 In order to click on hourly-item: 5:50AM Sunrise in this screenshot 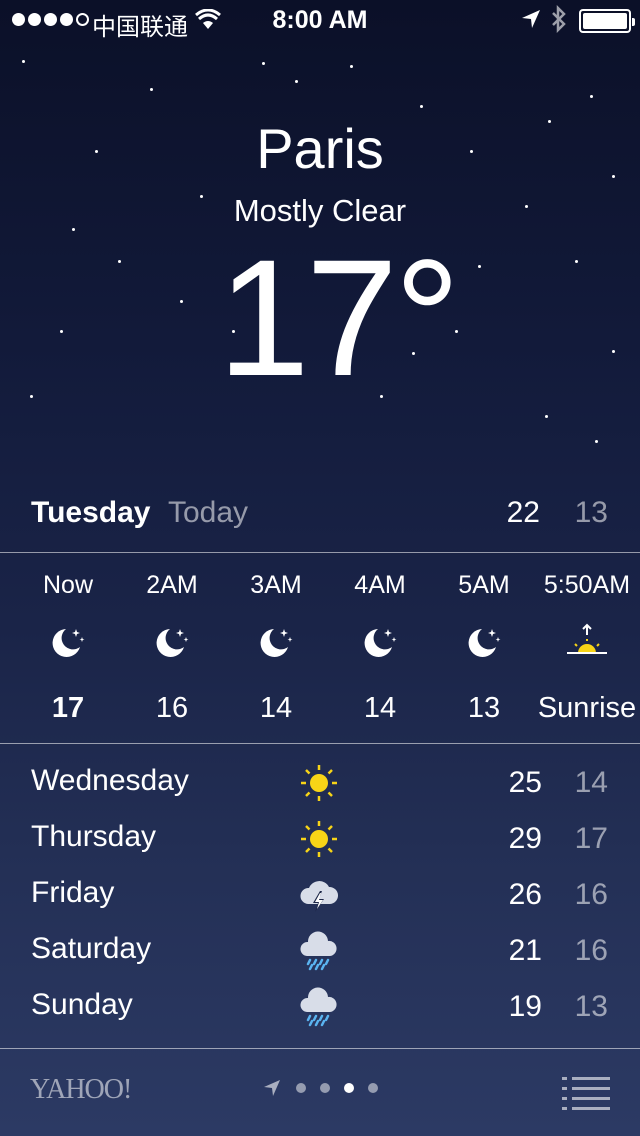, I will do `click(587, 648)`.